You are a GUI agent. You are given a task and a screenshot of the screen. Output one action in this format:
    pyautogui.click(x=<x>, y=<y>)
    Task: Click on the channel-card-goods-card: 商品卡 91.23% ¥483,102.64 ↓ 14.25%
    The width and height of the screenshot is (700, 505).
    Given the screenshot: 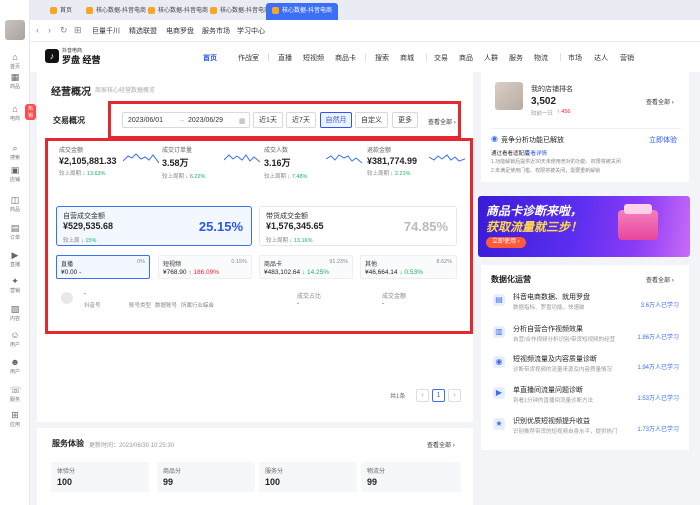 What is the action you would take?
    pyautogui.click(x=306, y=267)
    